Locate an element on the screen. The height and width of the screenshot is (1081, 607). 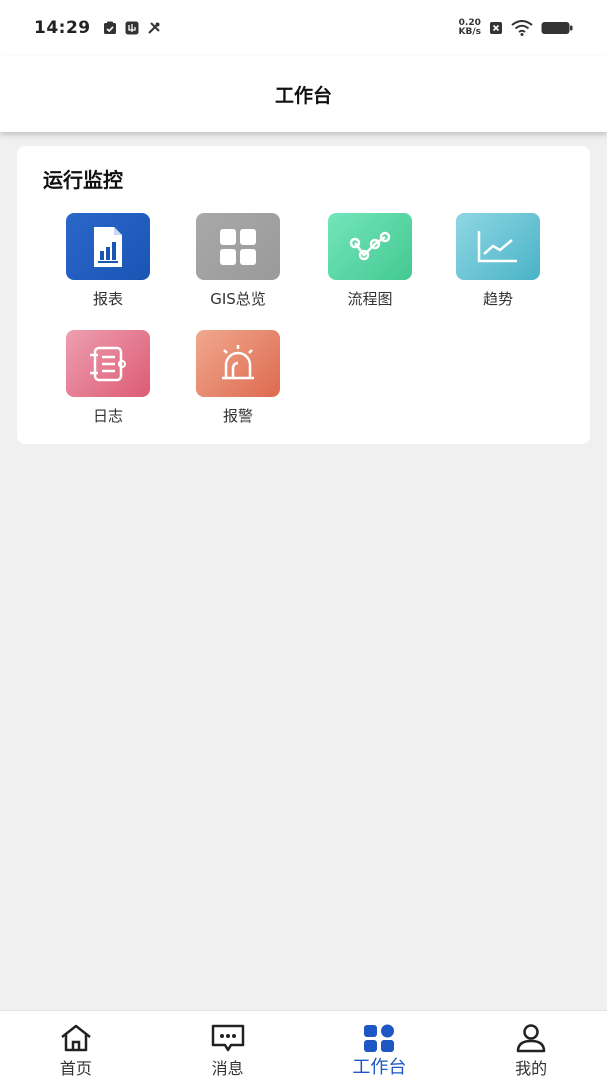
tile-trend-bg is located at coordinates (498, 246).